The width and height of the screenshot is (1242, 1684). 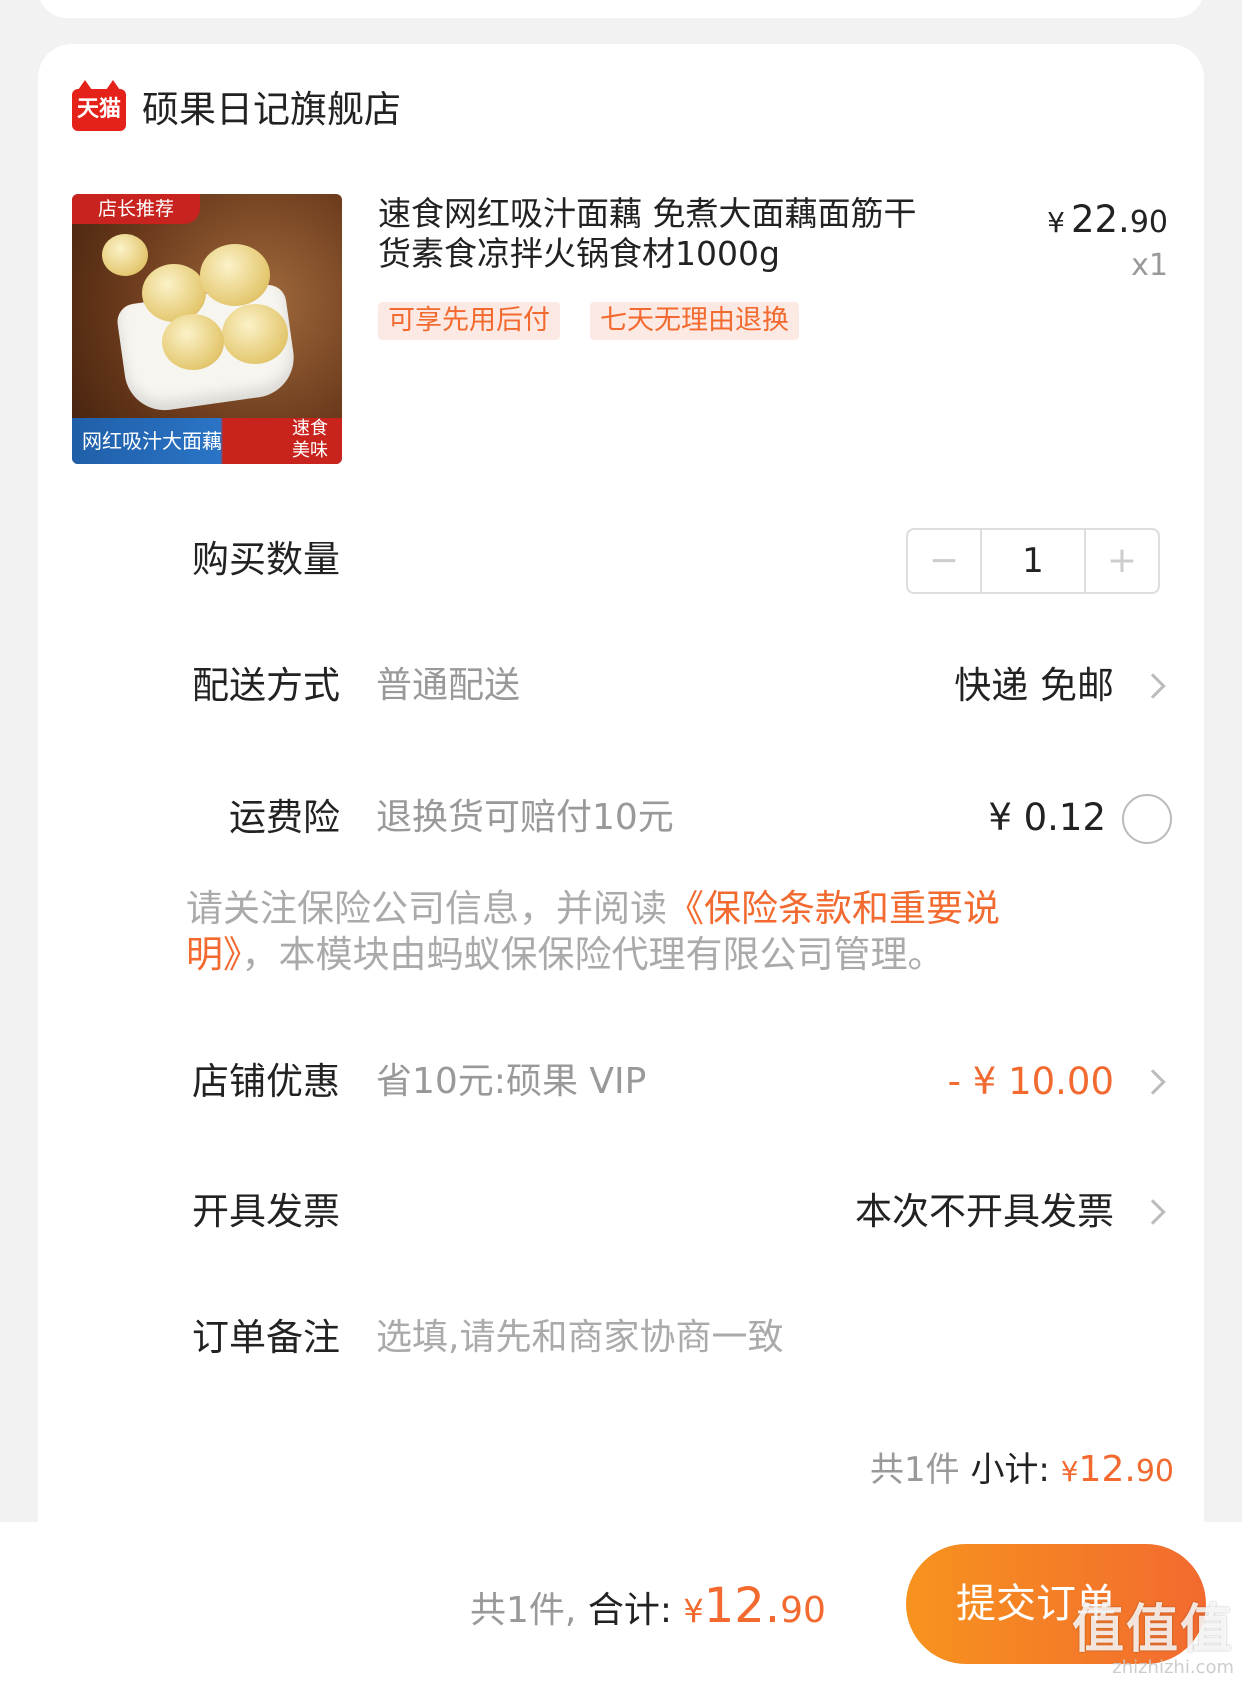 What do you see at coordinates (1149, 265) in the screenshot?
I see `product-quantity: x1` at bounding box center [1149, 265].